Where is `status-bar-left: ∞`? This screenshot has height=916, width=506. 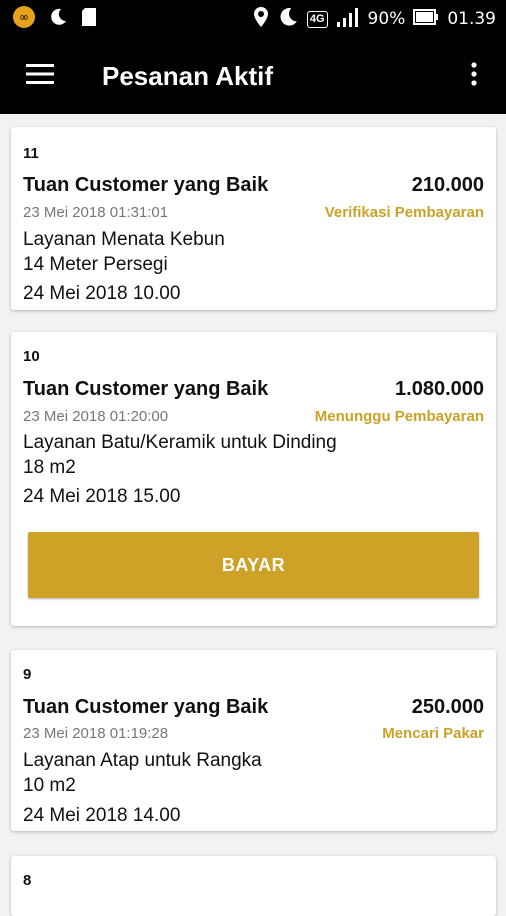 status-bar-left: ∞ is located at coordinates (55, 19).